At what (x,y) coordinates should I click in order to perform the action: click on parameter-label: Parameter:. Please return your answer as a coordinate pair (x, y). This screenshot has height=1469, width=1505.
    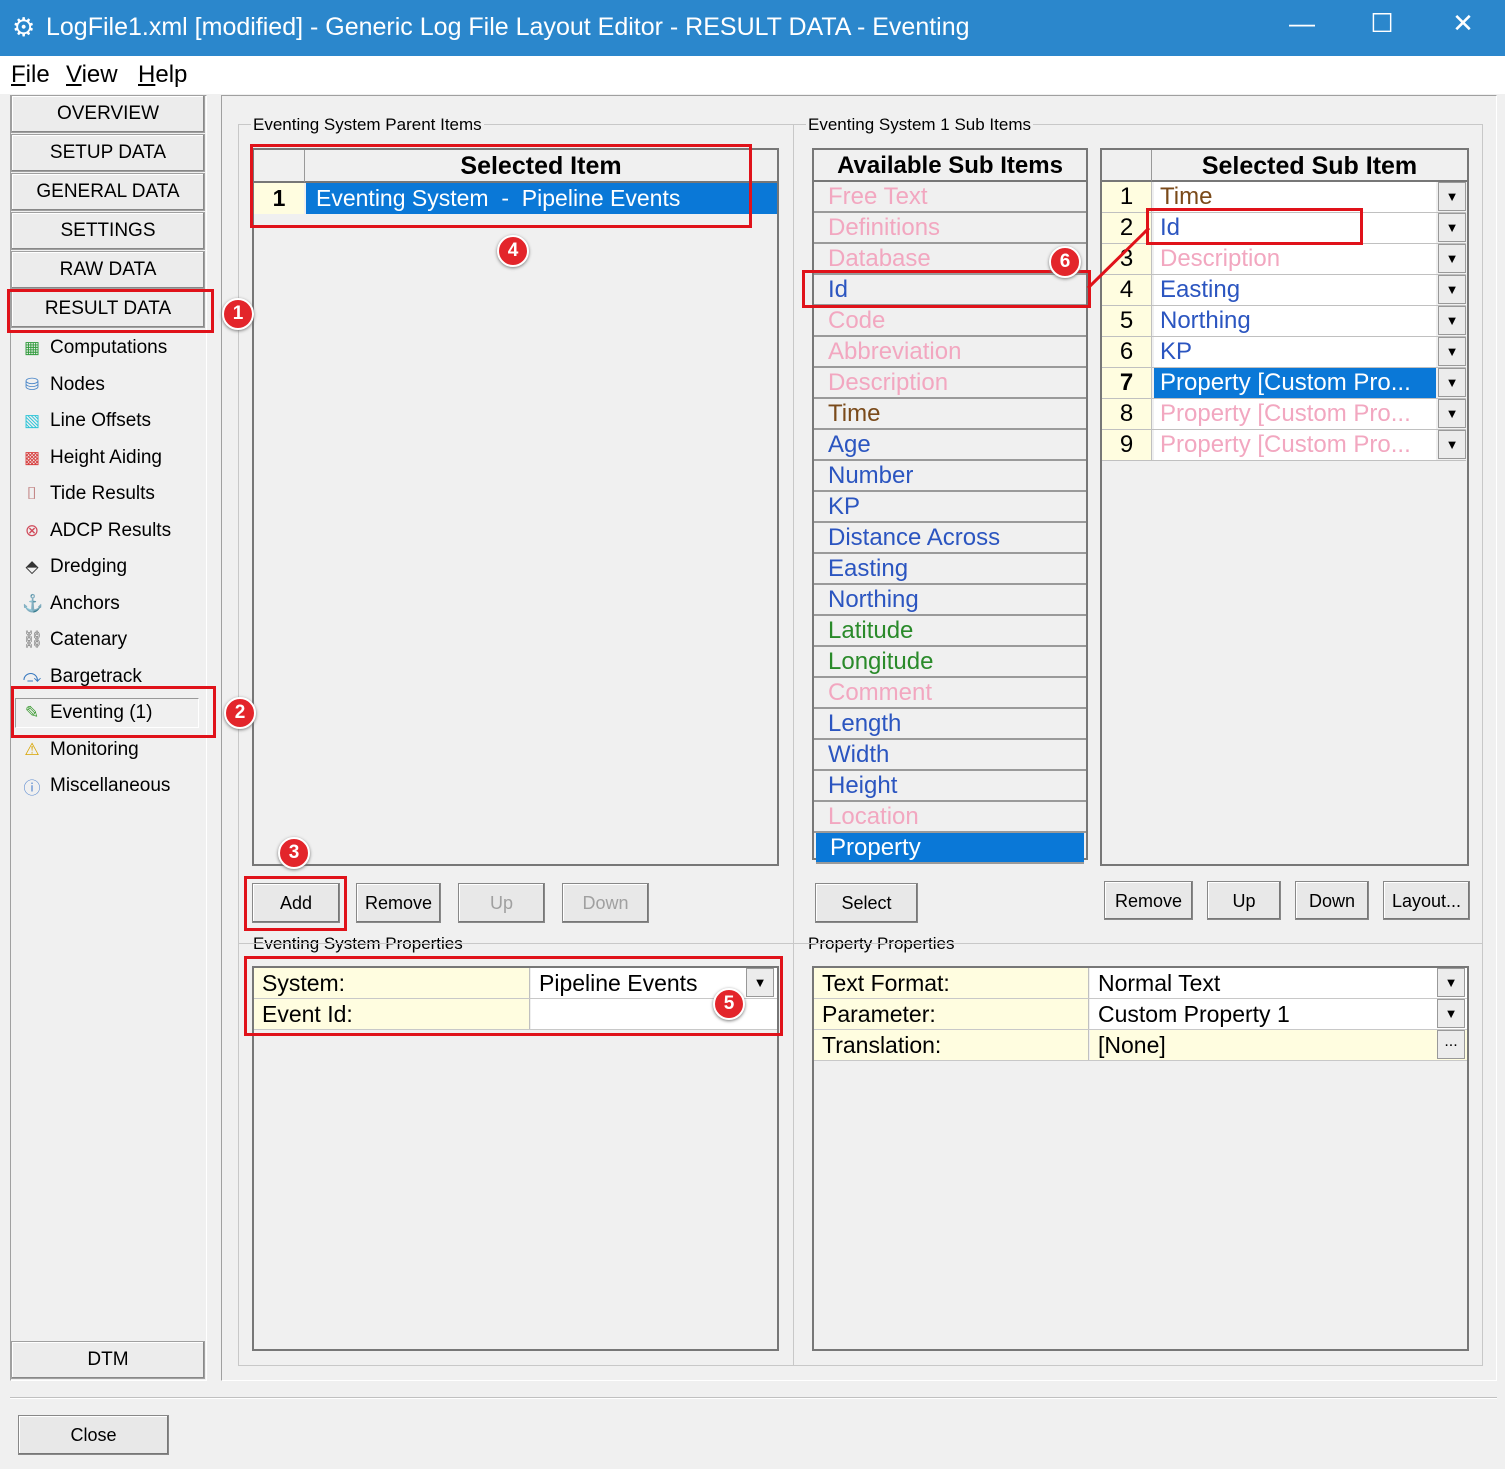
    Looking at the image, I should click on (951, 1014).